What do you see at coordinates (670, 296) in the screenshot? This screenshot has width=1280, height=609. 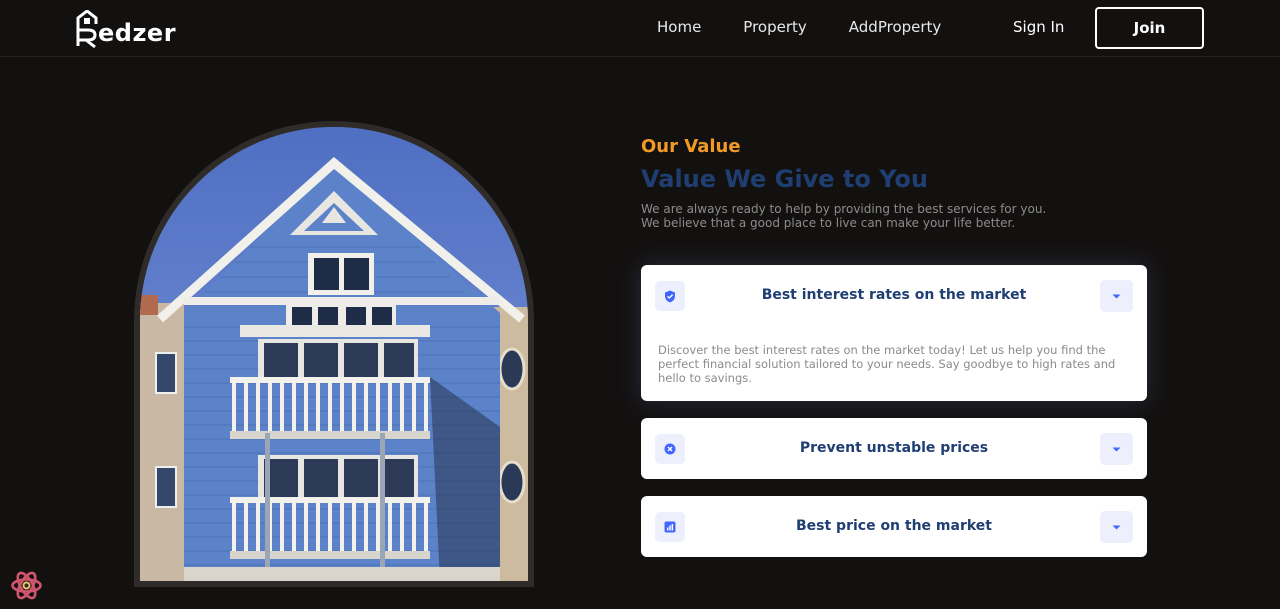 I see `shield-check-icon` at bounding box center [670, 296].